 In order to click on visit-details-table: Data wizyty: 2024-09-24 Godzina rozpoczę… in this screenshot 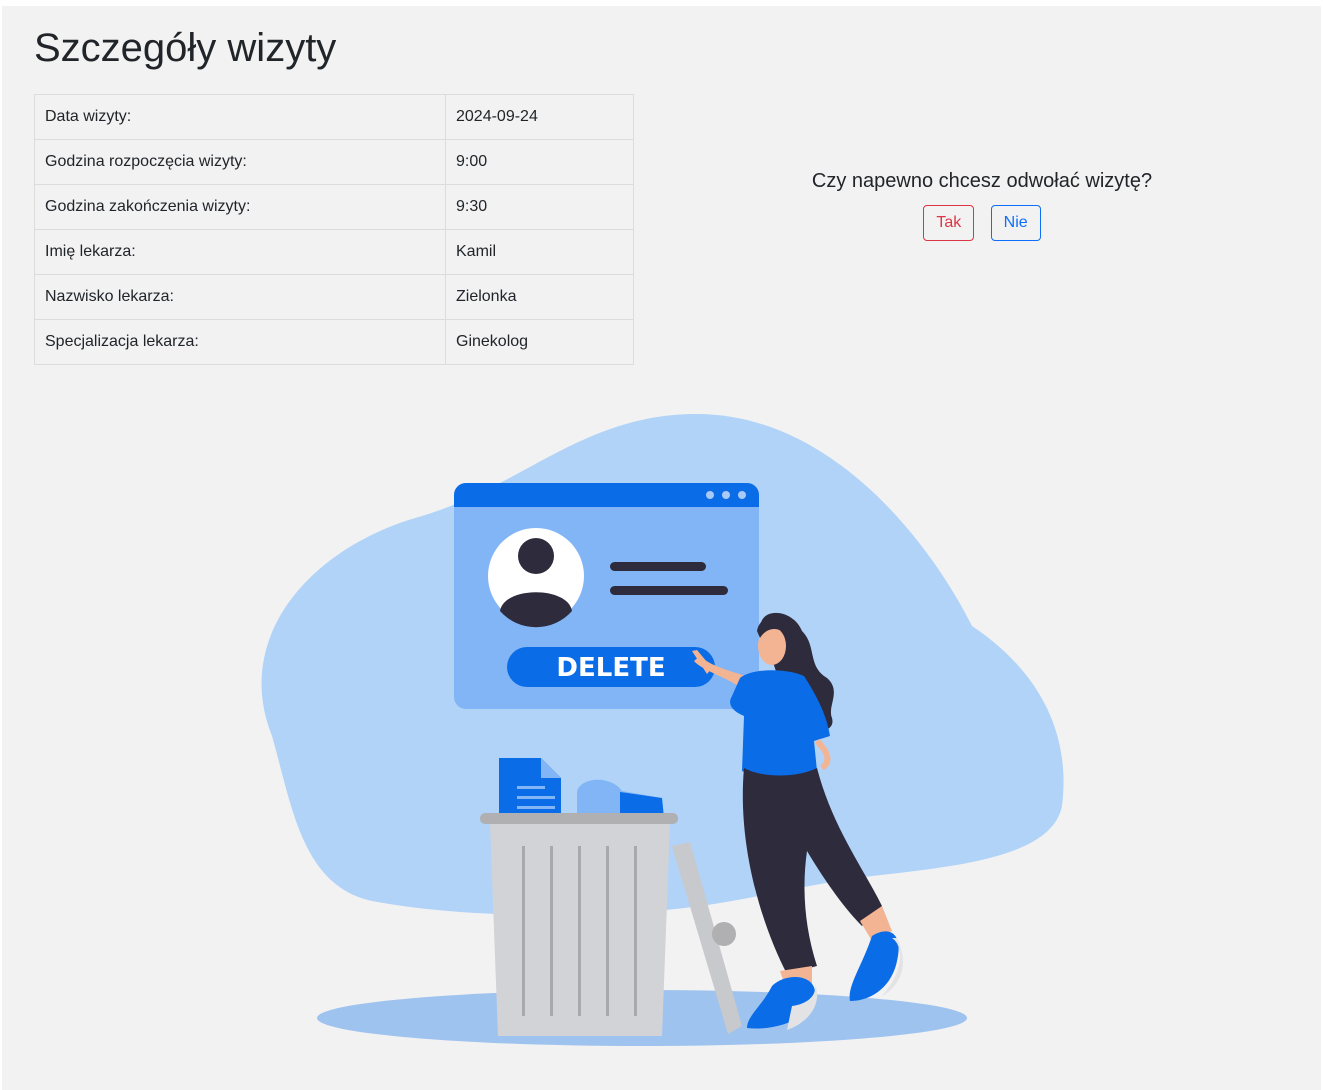, I will do `click(334, 229)`.